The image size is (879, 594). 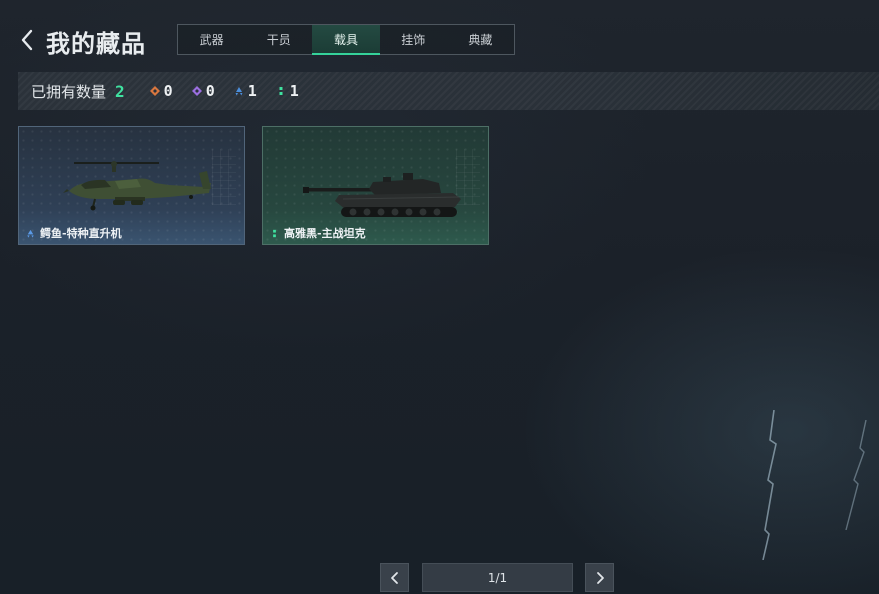 I want to click on owned-count-label: 已拥有数量, so click(x=69, y=91).